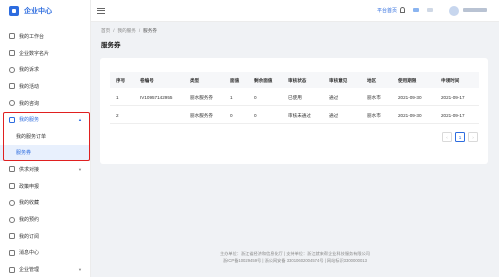 The height and width of the screenshot is (277, 499). Describe the element at coordinates (29, 220) in the screenshot. I see `nav-item-label: 我的预约` at that location.